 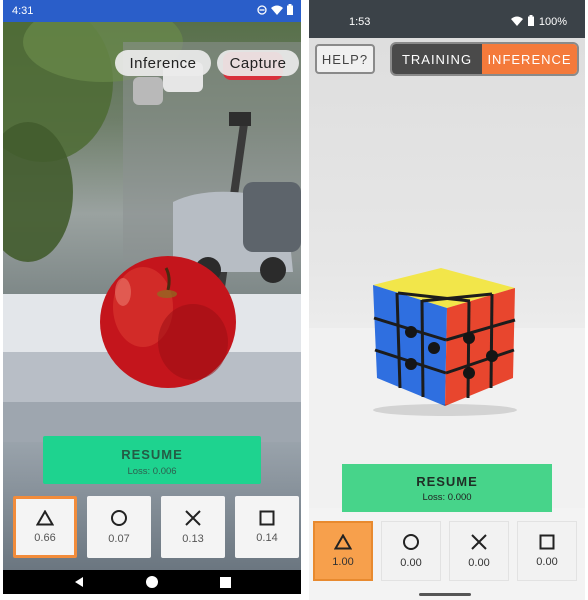 What do you see at coordinates (45, 527) in the screenshot?
I see `class-triangle-button: 0.66` at bounding box center [45, 527].